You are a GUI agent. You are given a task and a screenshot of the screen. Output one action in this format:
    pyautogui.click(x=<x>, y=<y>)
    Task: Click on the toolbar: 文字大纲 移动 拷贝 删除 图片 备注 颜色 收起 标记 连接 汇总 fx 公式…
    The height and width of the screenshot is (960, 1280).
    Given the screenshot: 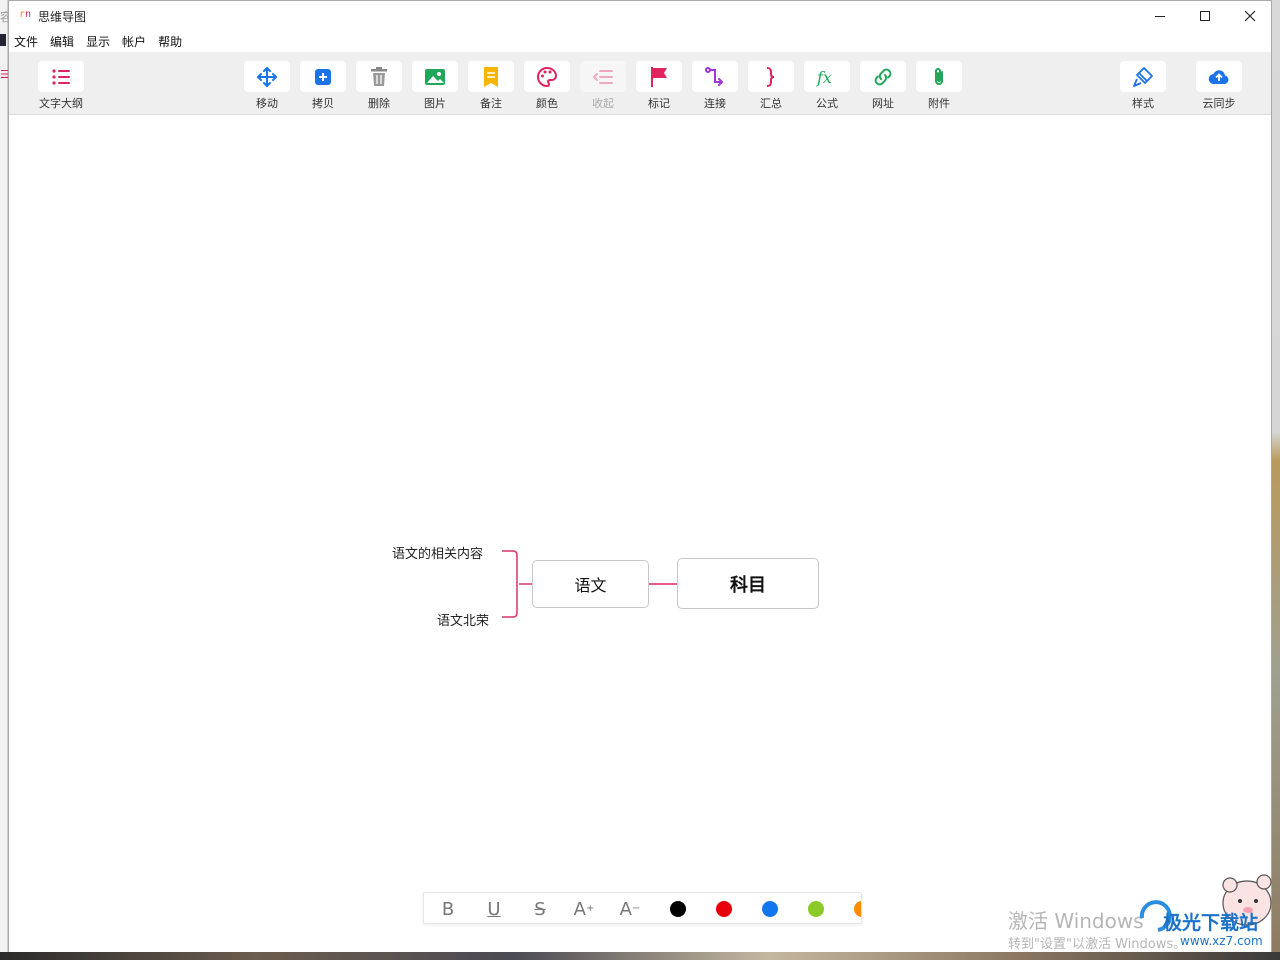 What is the action you would take?
    pyautogui.click(x=640, y=83)
    